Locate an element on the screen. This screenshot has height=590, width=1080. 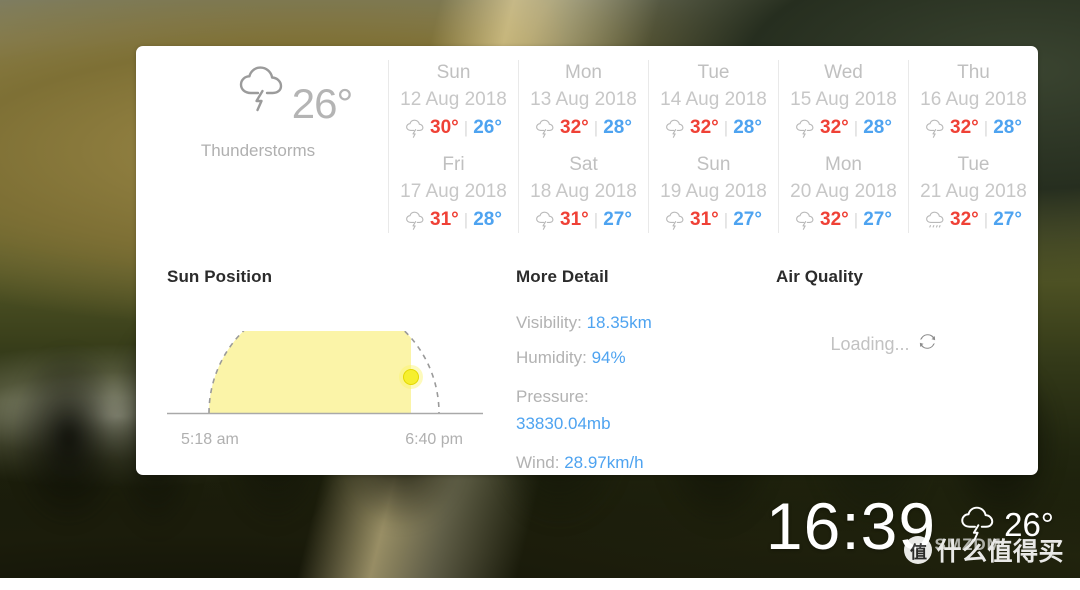
forecast-date: 14 Aug 2018 is located at coordinates (713, 99).